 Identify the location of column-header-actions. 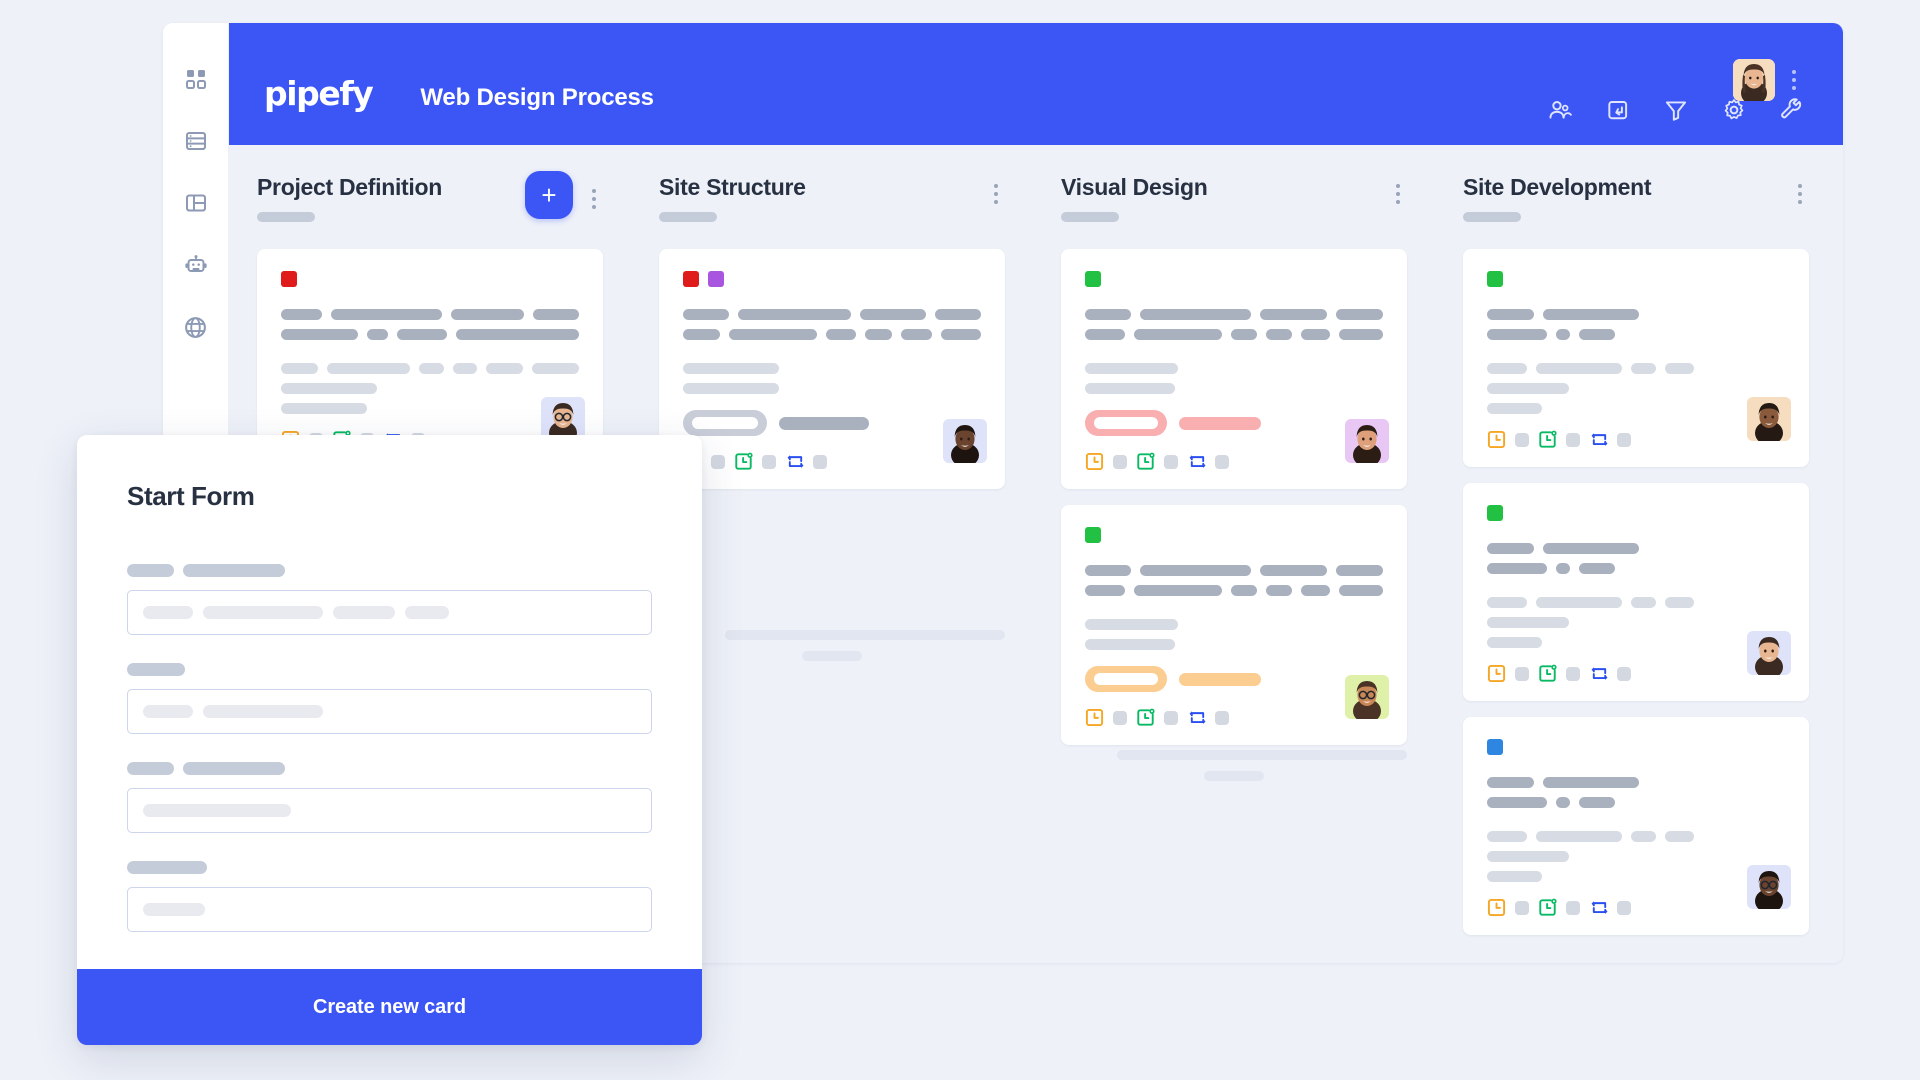
(1398, 190).